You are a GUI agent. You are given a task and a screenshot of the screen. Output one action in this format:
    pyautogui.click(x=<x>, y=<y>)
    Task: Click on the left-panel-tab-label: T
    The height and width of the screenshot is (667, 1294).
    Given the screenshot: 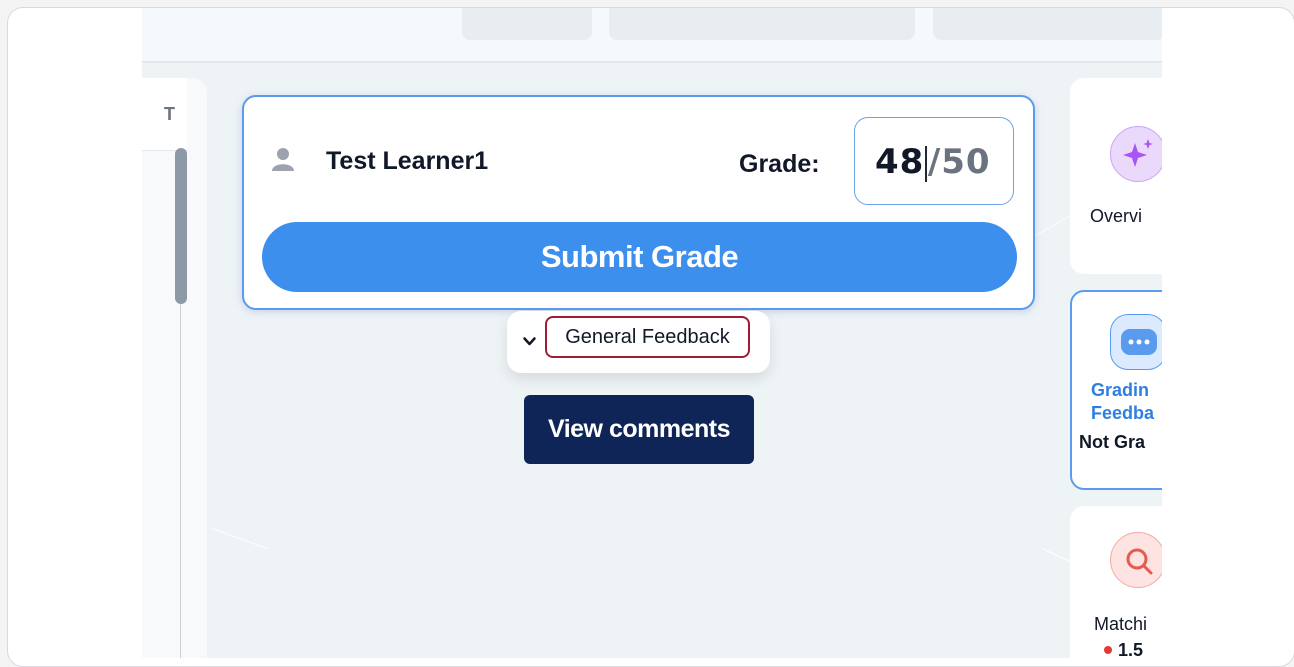 What is the action you would take?
    pyautogui.click(x=169, y=114)
    